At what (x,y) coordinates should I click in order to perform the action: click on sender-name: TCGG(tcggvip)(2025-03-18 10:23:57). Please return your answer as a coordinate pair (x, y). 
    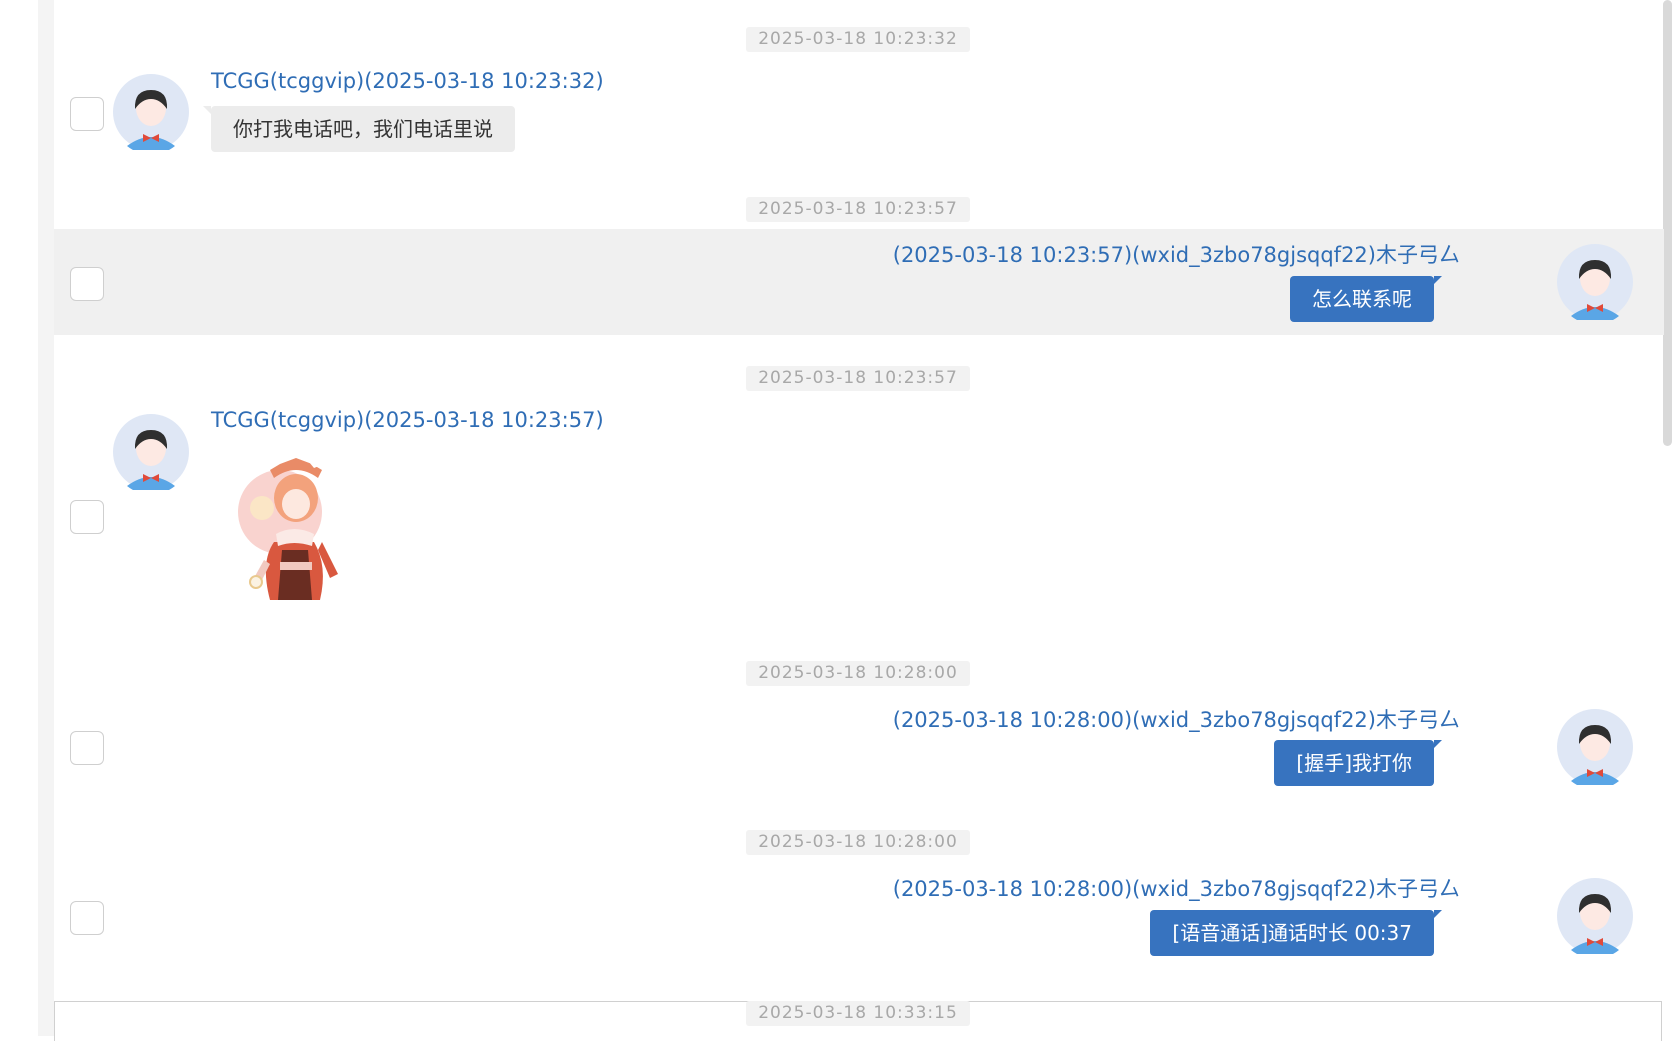
    Looking at the image, I should click on (407, 420).